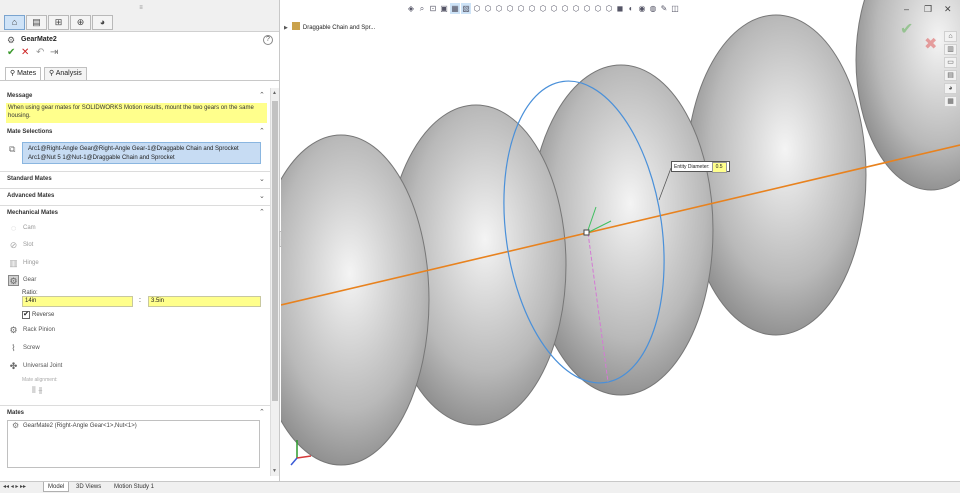 This screenshot has height=493, width=960. Describe the element at coordinates (40, 390) in the screenshot. I see `anti-aligned-icon: ⫵` at that location.